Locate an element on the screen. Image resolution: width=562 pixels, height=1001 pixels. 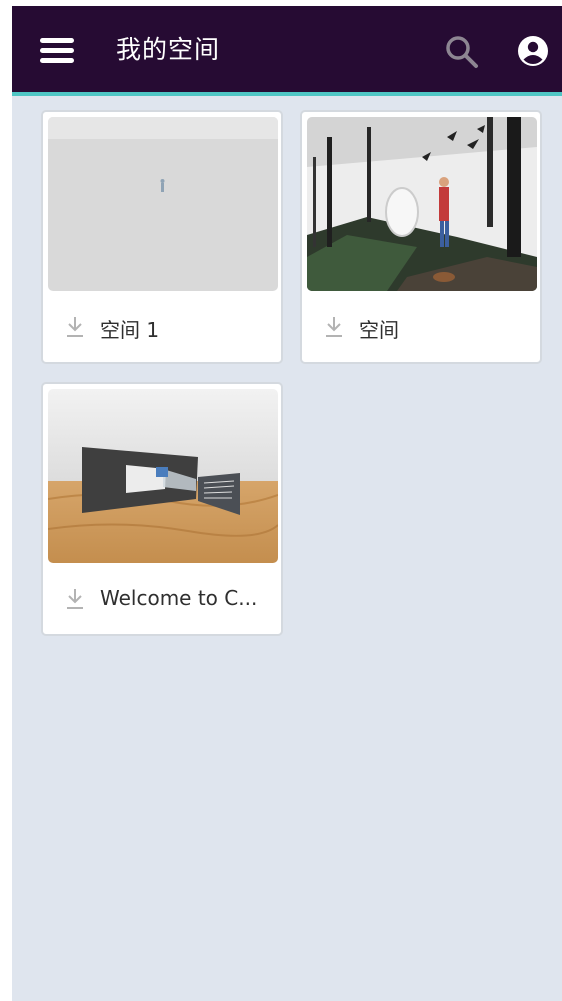
account-button is located at coordinates (533, 51).